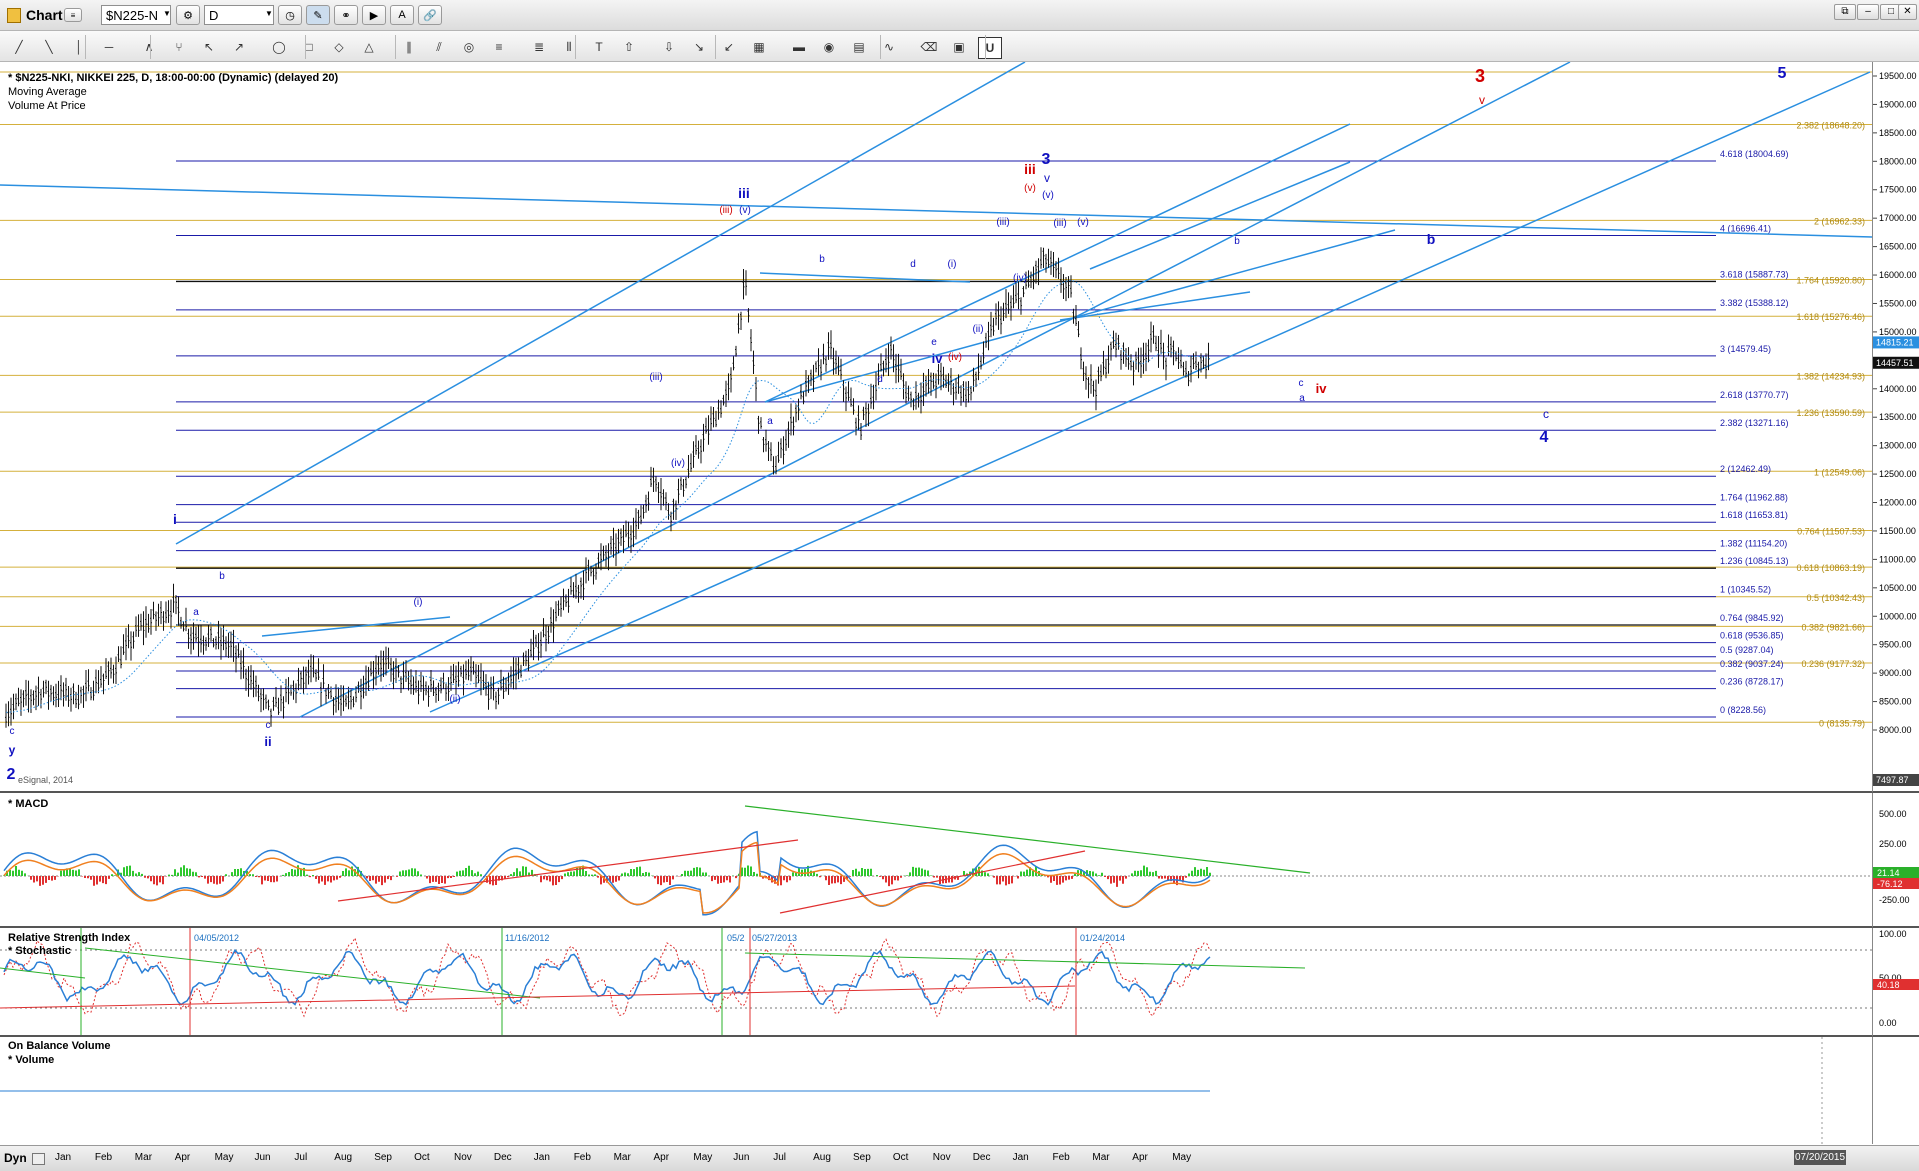 This screenshot has height=1171, width=1919. Describe the element at coordinates (136, 15) in the screenshot. I see `symbol-input` at that location.